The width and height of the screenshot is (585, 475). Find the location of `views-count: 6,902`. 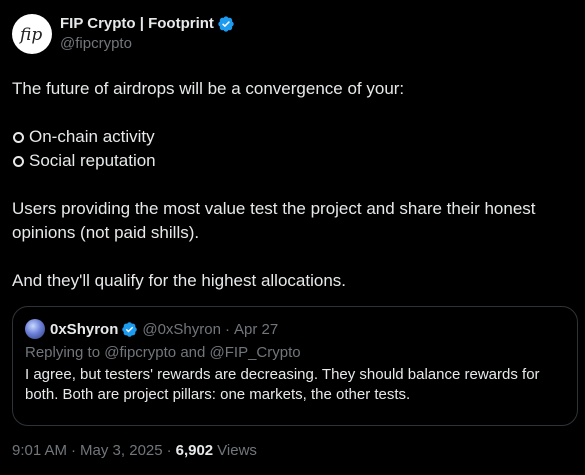

views-count: 6,902 is located at coordinates (194, 450).